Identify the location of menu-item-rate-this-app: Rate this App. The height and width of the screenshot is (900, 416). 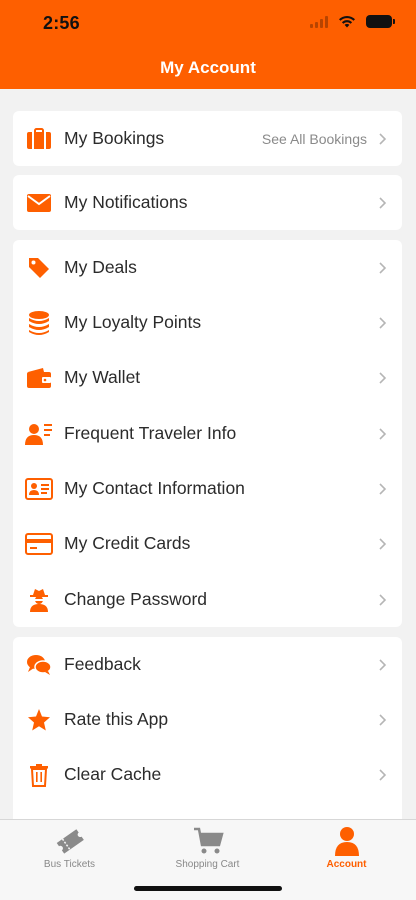
(207, 719).